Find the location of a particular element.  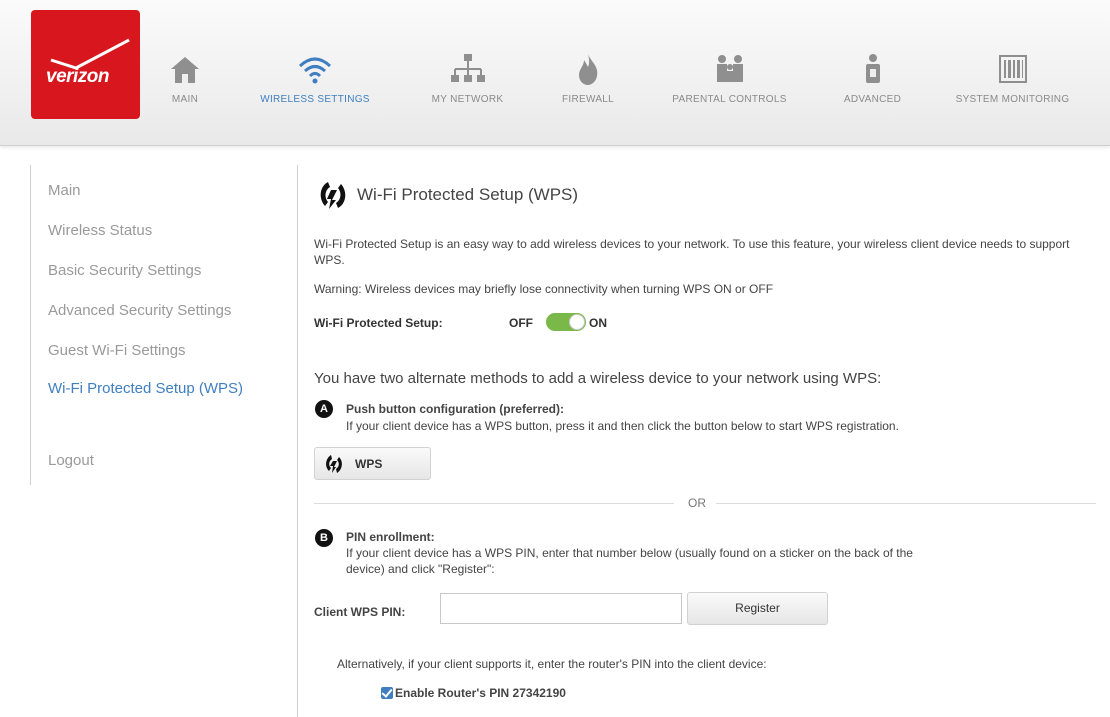

nav-parental-controls: PARENTAL CONTROLS is located at coordinates (729, 77).